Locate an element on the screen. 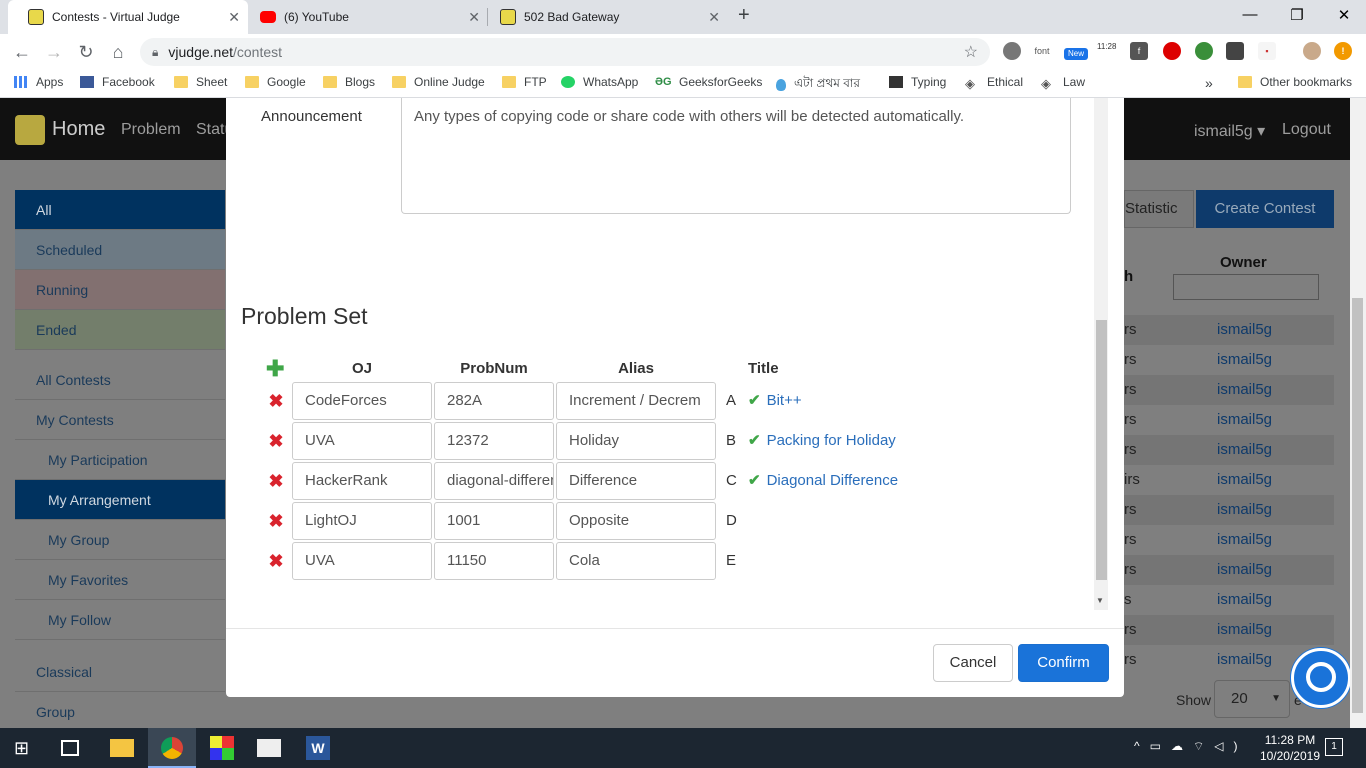 The width and height of the screenshot is (1366, 768). flag-extension-icon: ▪ is located at coordinates (1267, 51).